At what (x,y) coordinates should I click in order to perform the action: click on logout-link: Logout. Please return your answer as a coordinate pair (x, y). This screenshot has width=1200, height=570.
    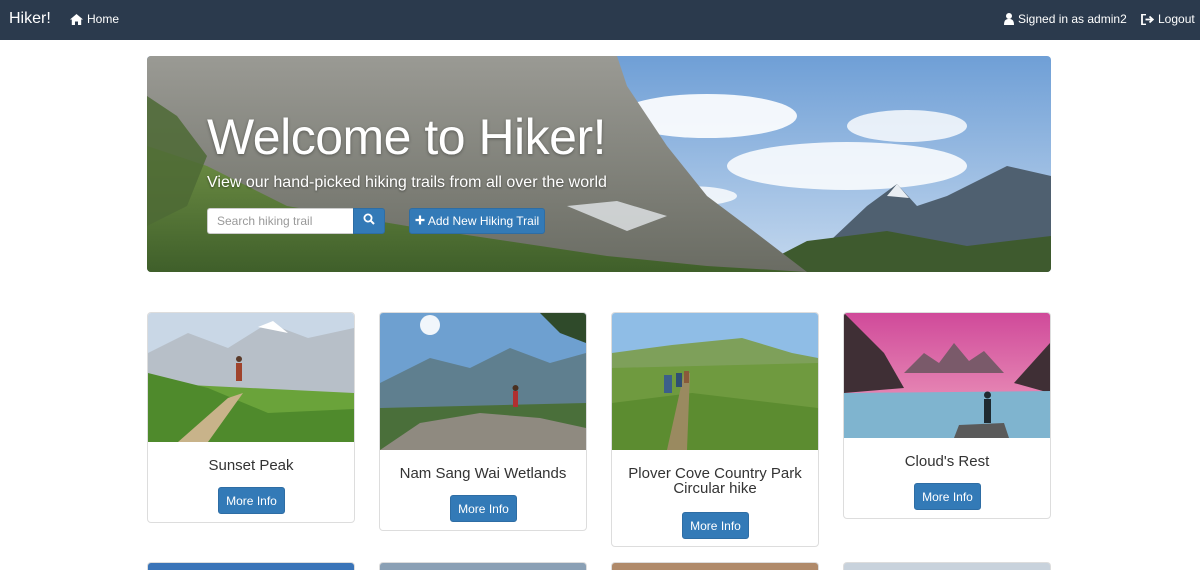
    Looking at the image, I should click on (1168, 19).